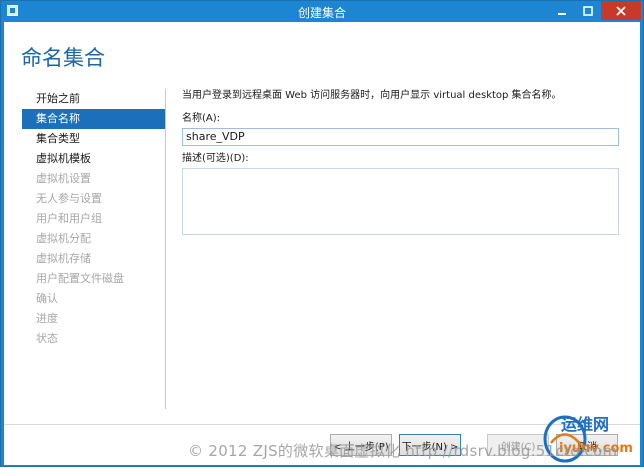 Image resolution: width=644 pixels, height=469 pixels. Describe the element at coordinates (80, 278) in the screenshot. I see `sidebar-item-user-profile-disks: 用户配置文件磁盘` at that location.